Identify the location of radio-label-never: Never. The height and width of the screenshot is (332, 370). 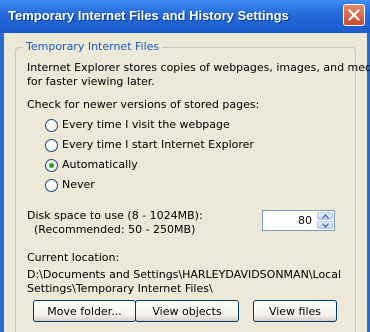
(78, 184).